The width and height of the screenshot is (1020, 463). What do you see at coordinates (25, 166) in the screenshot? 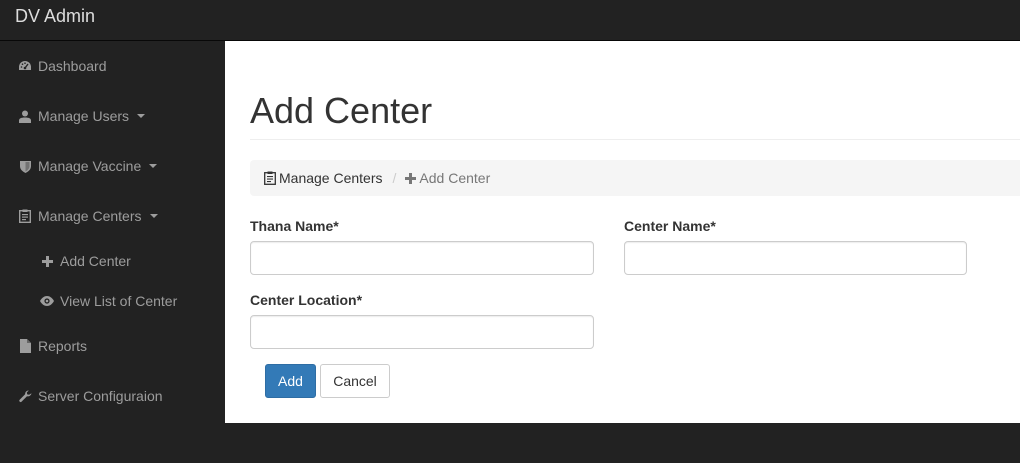
I see `shield-icon` at bounding box center [25, 166].